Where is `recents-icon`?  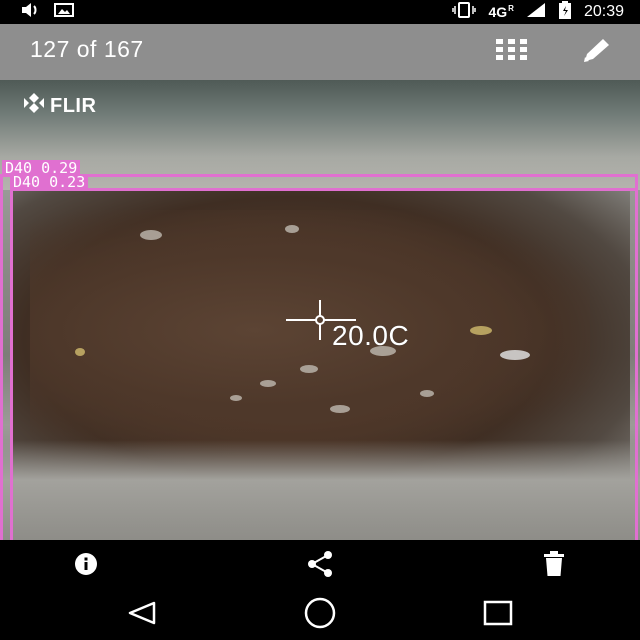
recents-icon is located at coordinates (498, 615).